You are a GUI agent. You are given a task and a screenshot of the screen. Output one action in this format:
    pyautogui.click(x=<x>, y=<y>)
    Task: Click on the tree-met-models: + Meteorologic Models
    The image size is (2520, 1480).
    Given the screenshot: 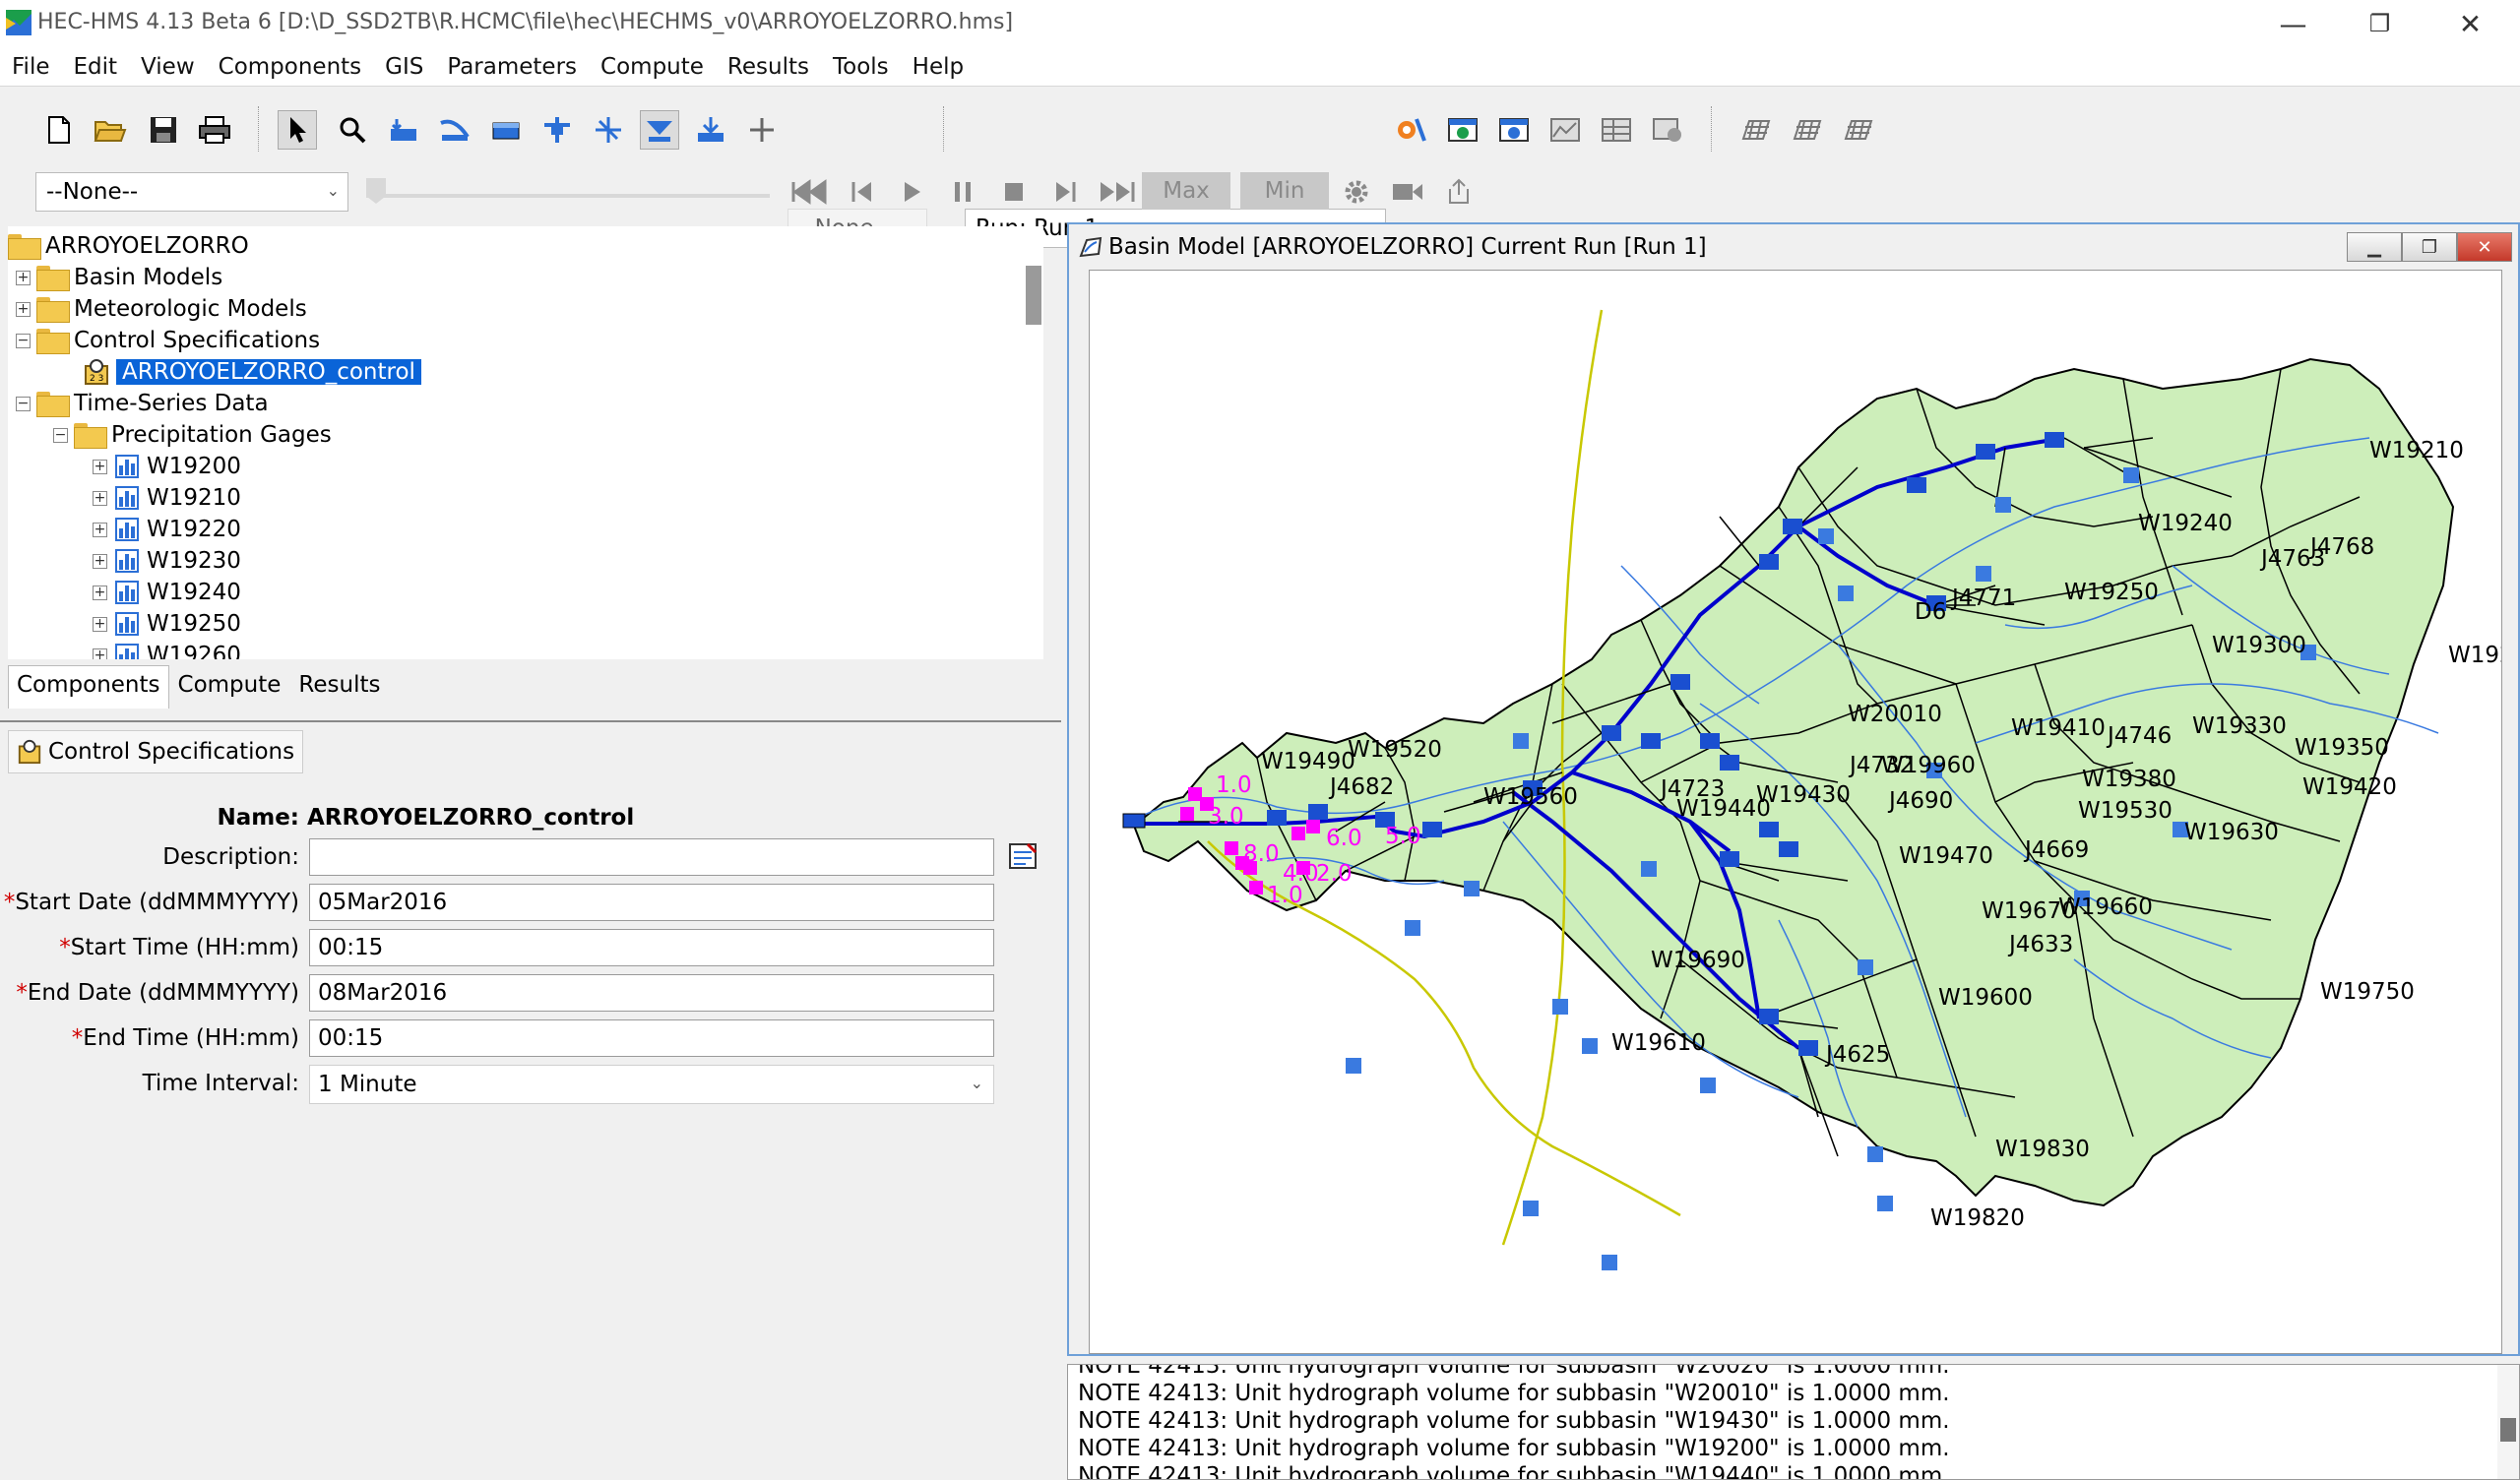 What is the action you would take?
    pyautogui.click(x=161, y=309)
    